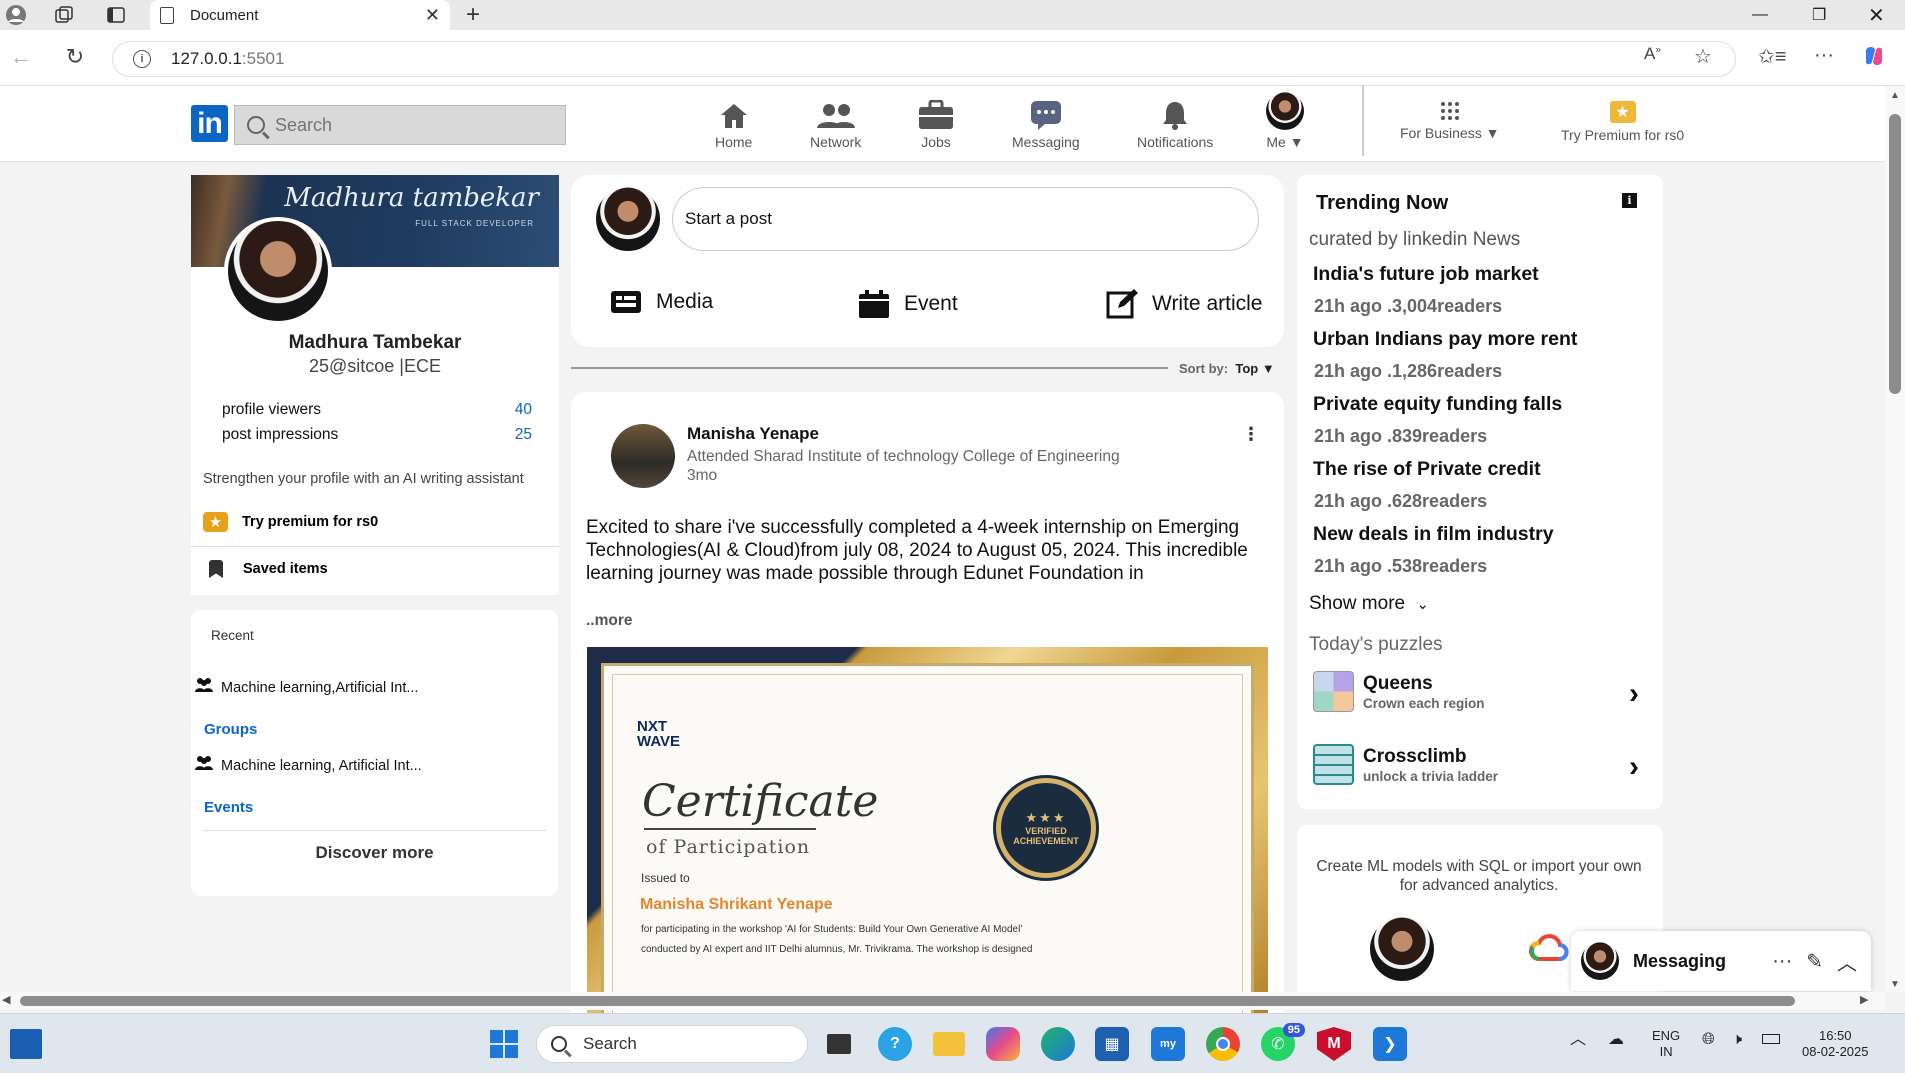  Describe the element at coordinates (1058, 1044) in the screenshot. I see `edge-icon` at that location.